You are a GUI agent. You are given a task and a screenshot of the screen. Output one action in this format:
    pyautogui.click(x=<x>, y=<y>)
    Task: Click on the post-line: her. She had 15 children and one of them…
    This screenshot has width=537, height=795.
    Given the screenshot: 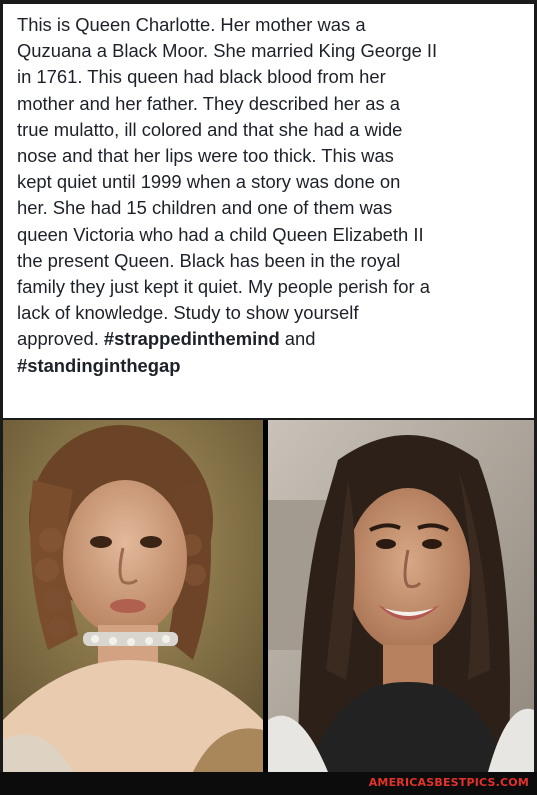 What is the action you would take?
    pyautogui.click(x=205, y=208)
    